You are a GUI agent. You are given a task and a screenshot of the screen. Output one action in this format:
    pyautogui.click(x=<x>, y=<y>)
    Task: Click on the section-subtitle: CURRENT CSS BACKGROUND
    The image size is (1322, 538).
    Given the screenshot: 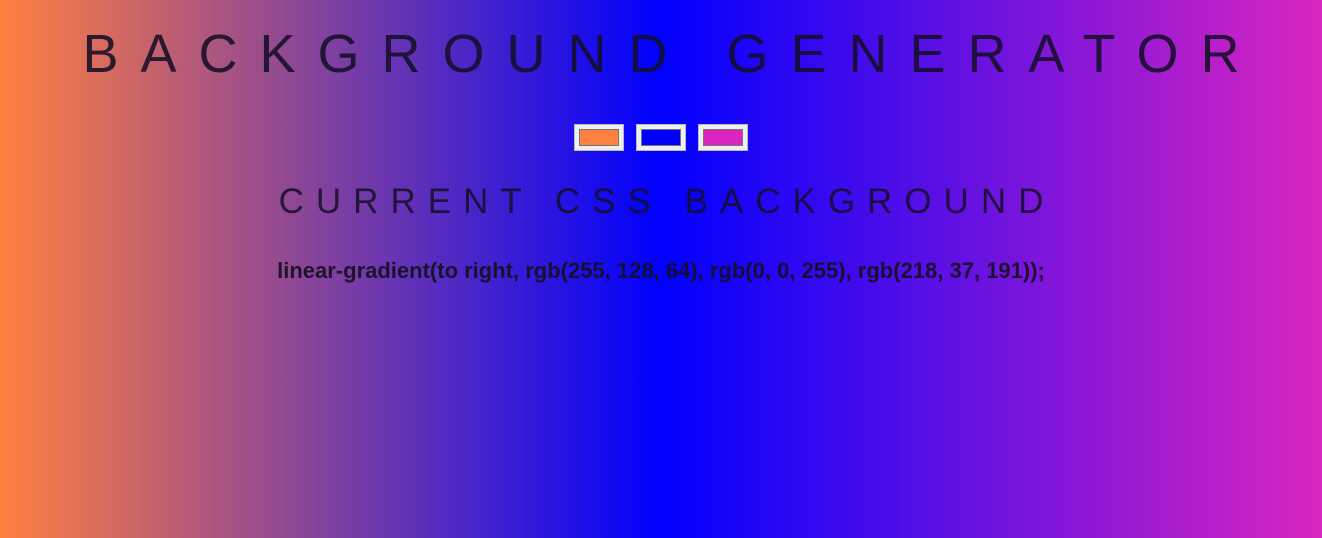 What is the action you would take?
    pyautogui.click(x=667, y=201)
    